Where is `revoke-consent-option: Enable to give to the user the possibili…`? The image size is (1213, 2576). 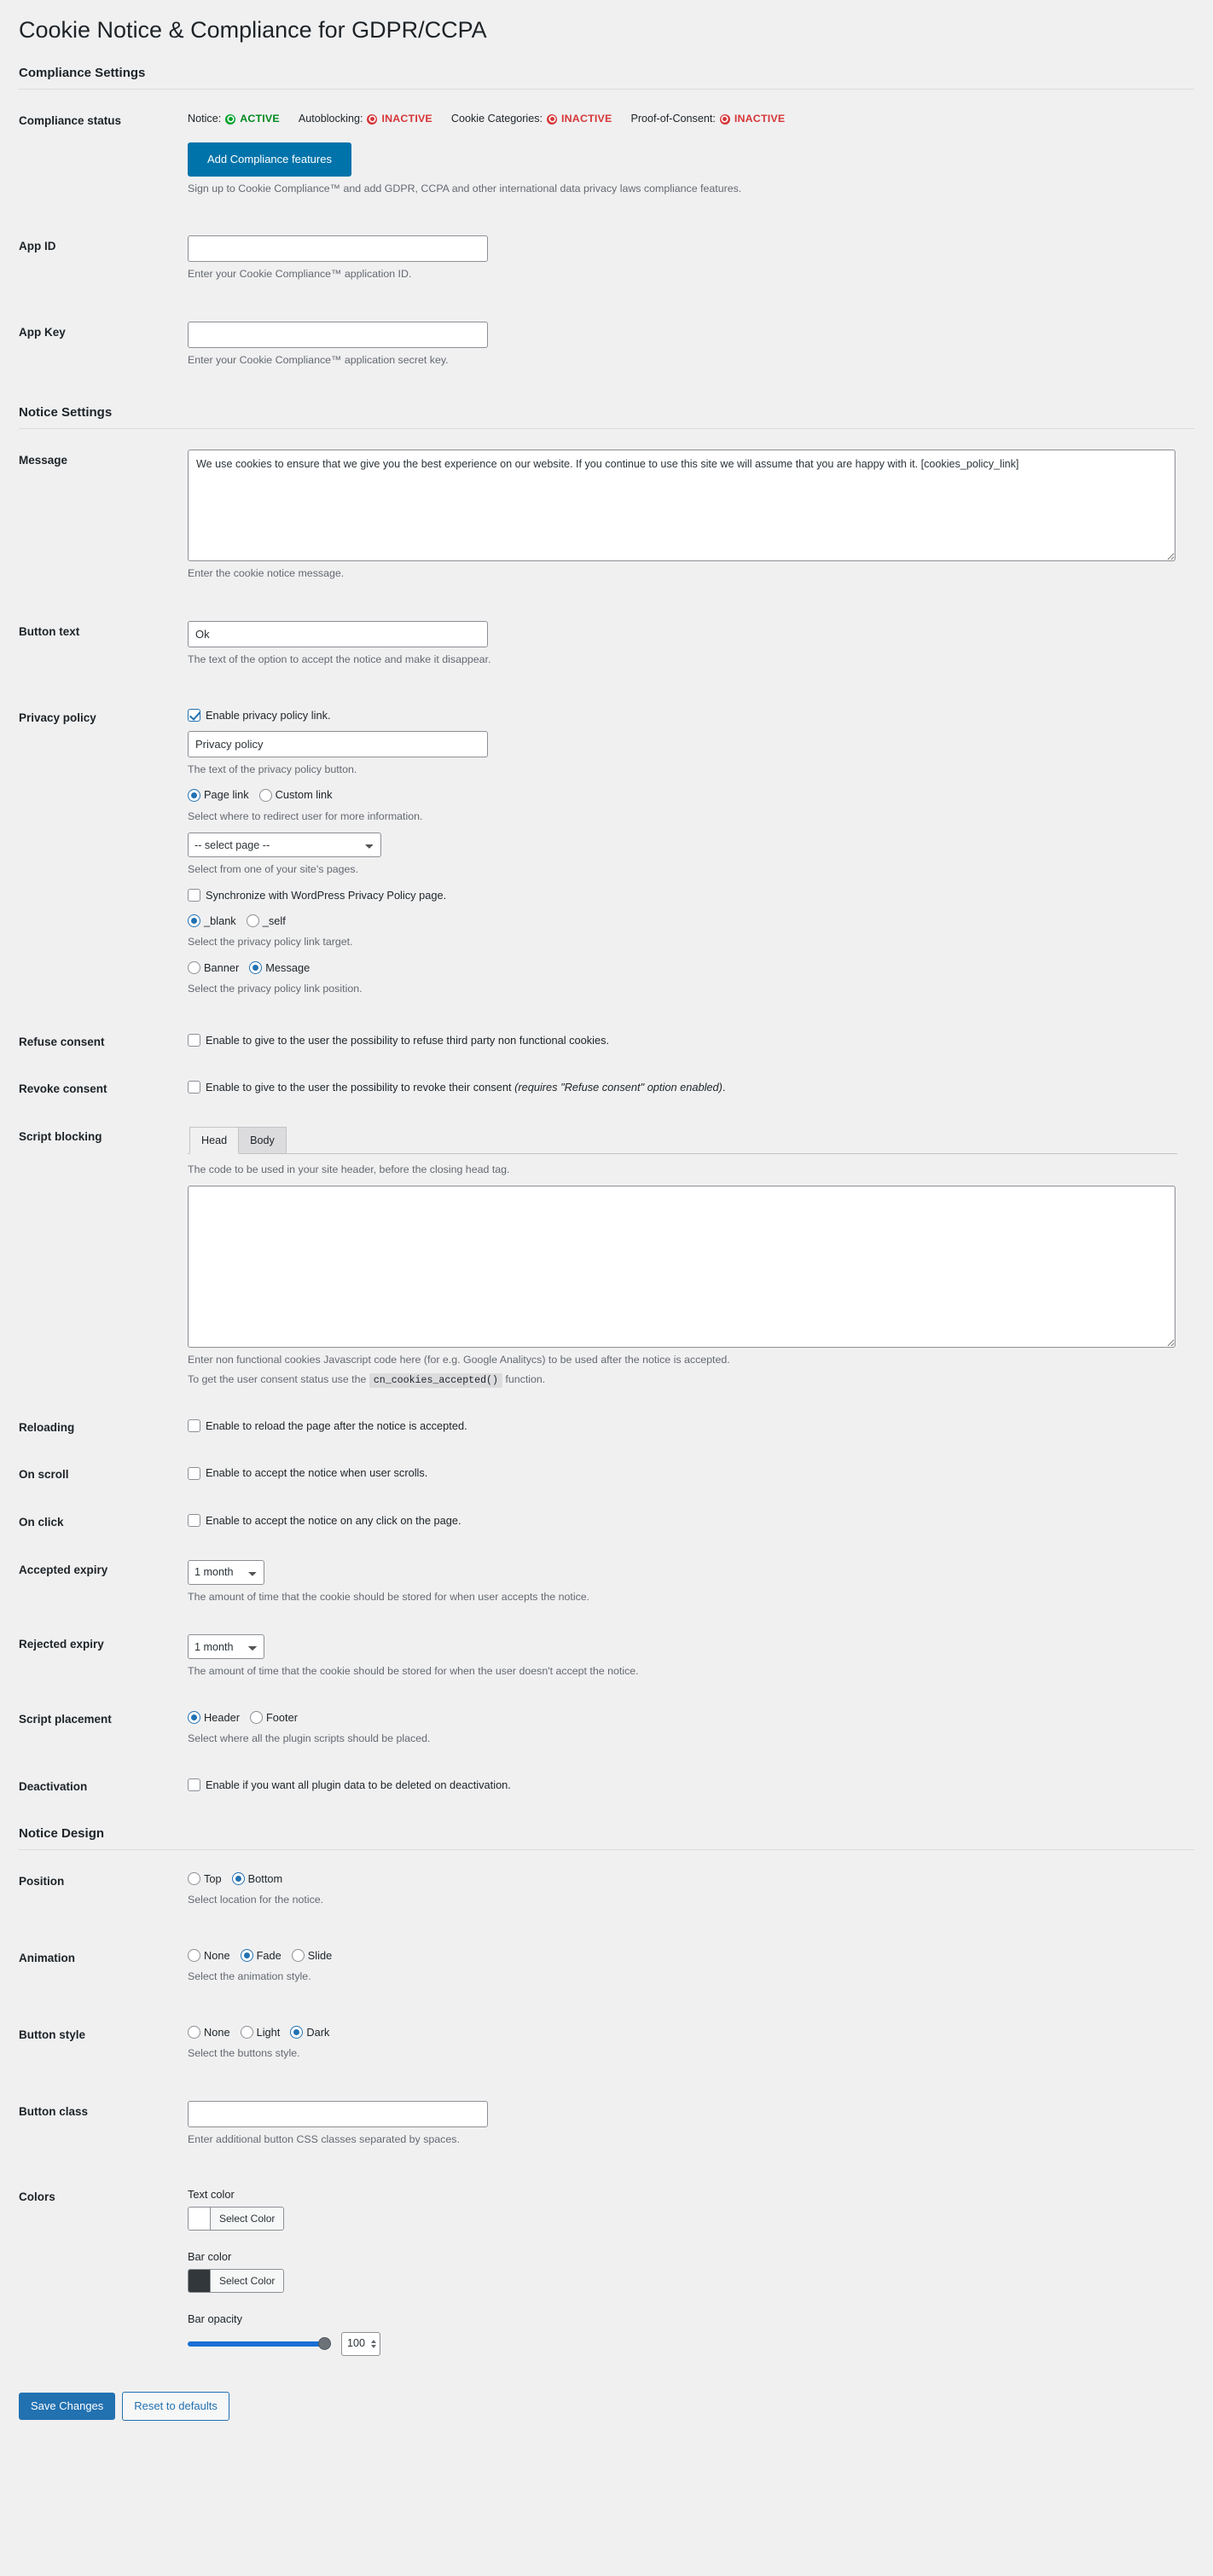 revoke-consent-option: Enable to give to the user the possibili… is located at coordinates (696, 1087).